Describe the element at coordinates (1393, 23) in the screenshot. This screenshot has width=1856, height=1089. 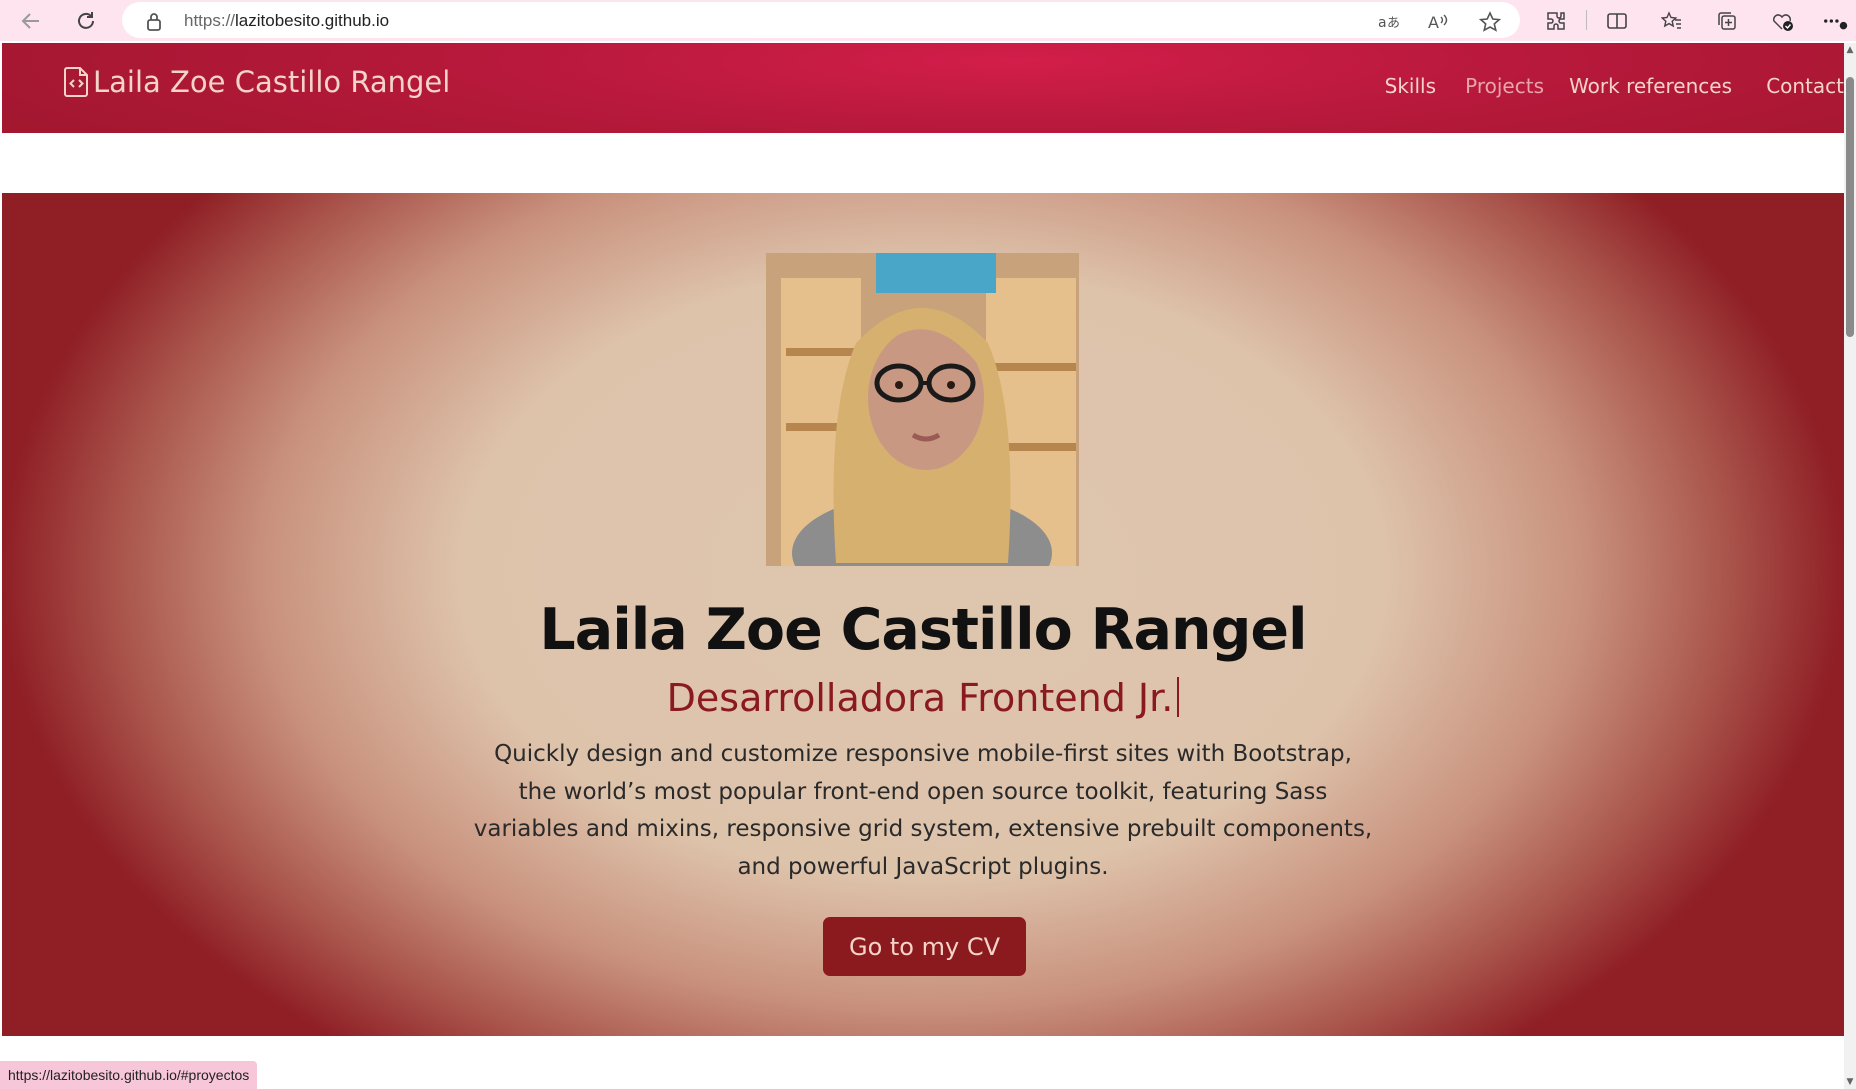
I see `svg-text: あ` at that location.